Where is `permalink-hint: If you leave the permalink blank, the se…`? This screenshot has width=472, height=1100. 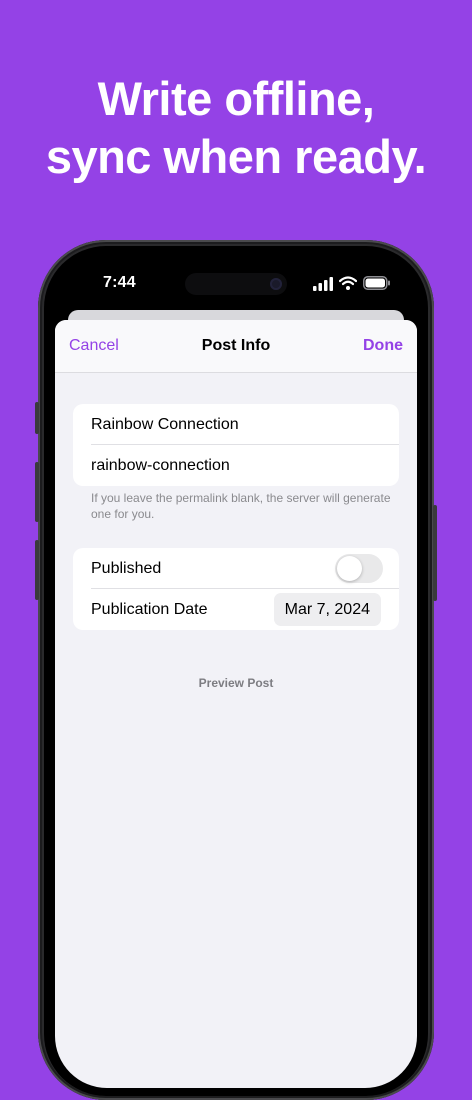
permalink-hint: If you leave the permalink blank, the se… is located at coordinates (241, 506).